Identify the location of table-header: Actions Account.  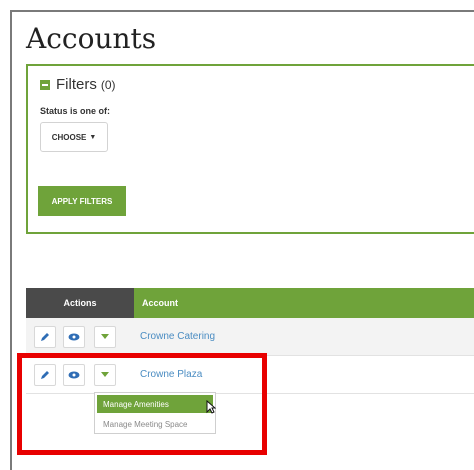
(250, 303).